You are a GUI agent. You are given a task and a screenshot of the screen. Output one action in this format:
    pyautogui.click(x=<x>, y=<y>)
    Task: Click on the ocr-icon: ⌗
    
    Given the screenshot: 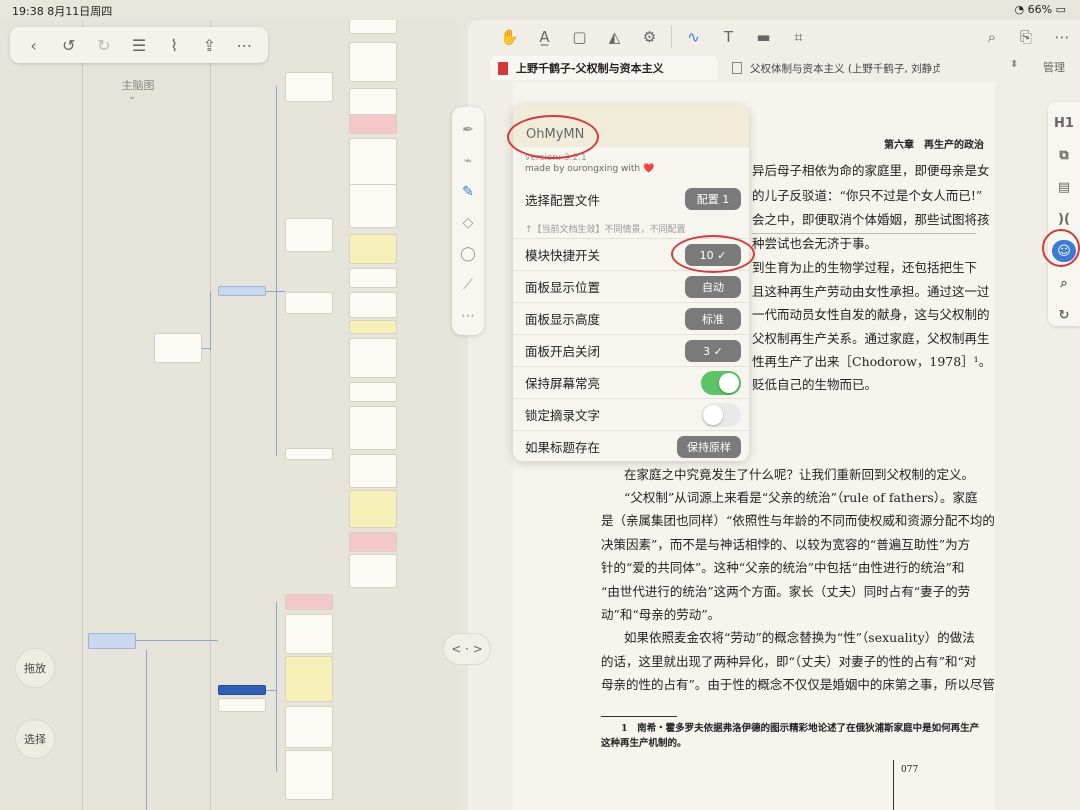 What is the action you would take?
    pyautogui.click(x=798, y=37)
    